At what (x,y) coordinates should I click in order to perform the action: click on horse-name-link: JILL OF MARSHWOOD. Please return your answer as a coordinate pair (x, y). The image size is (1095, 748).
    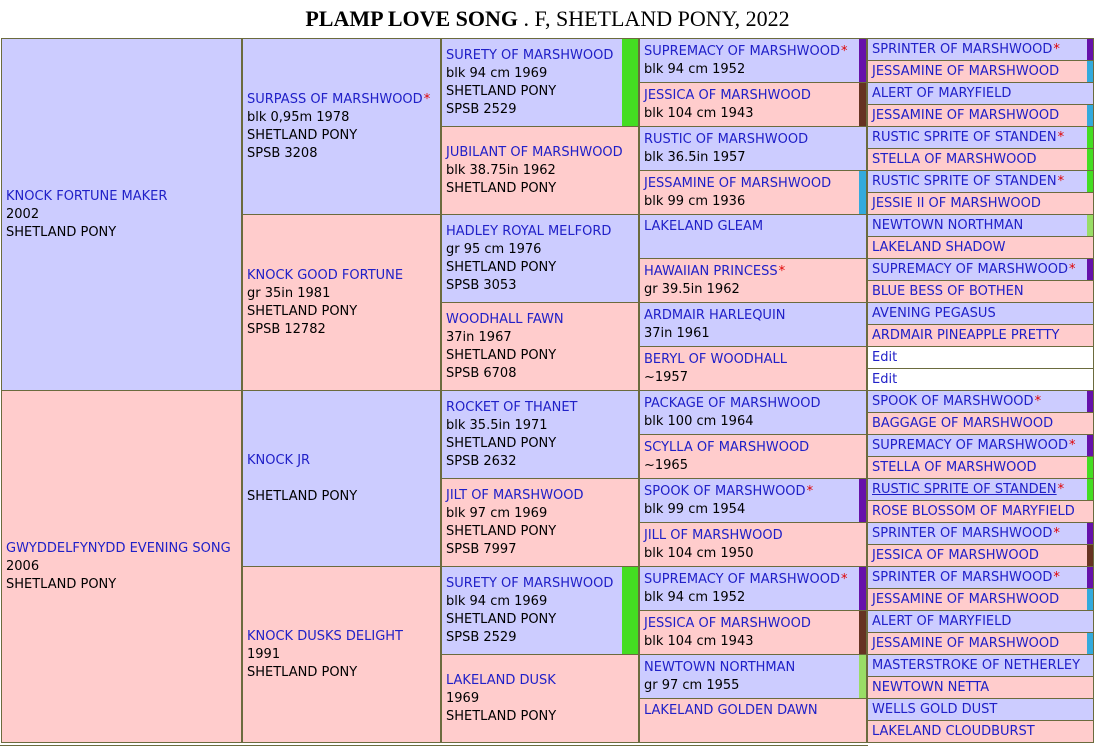
    Looking at the image, I should click on (713, 535).